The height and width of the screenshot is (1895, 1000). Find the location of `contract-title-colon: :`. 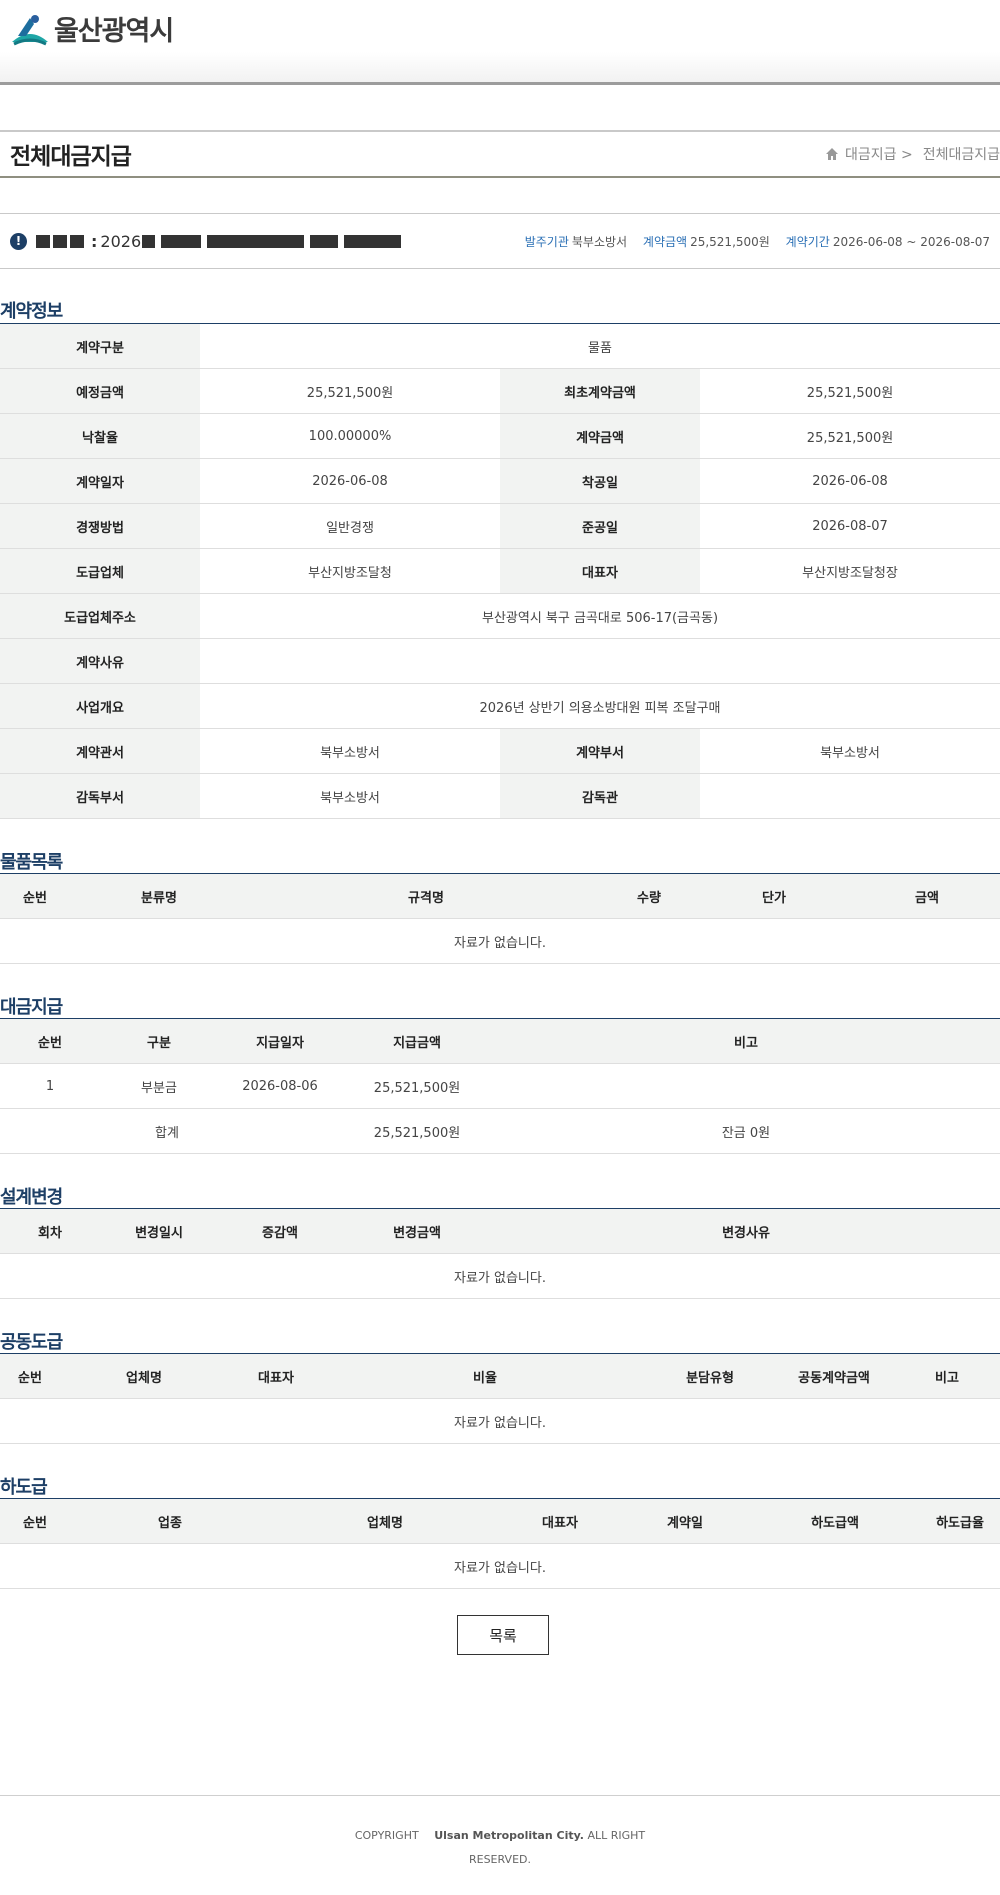

contract-title-colon: : is located at coordinates (94, 241).